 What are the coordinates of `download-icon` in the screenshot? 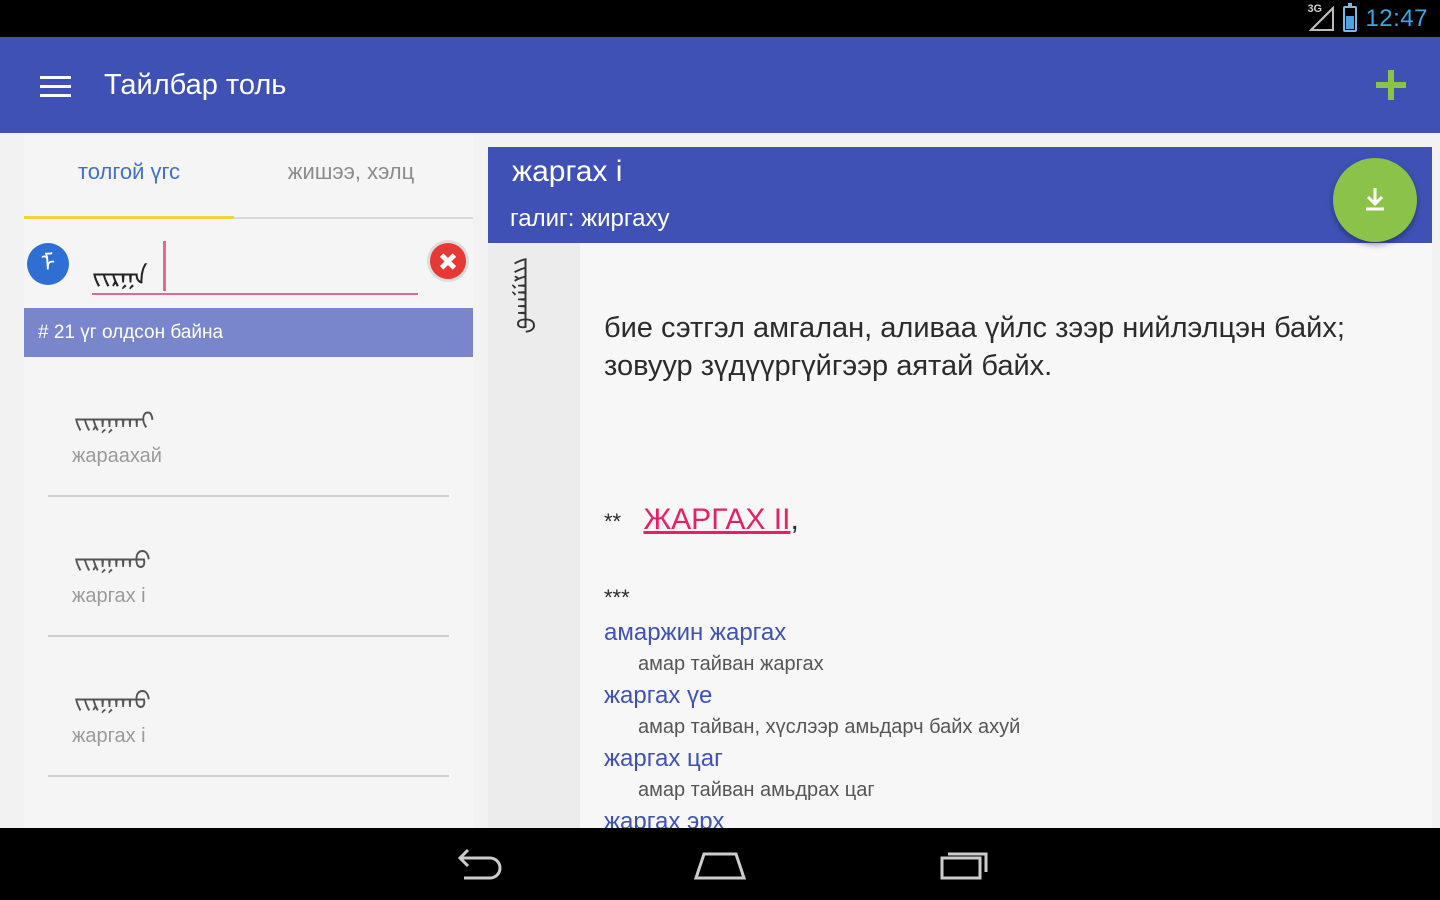 It's located at (1375, 199).